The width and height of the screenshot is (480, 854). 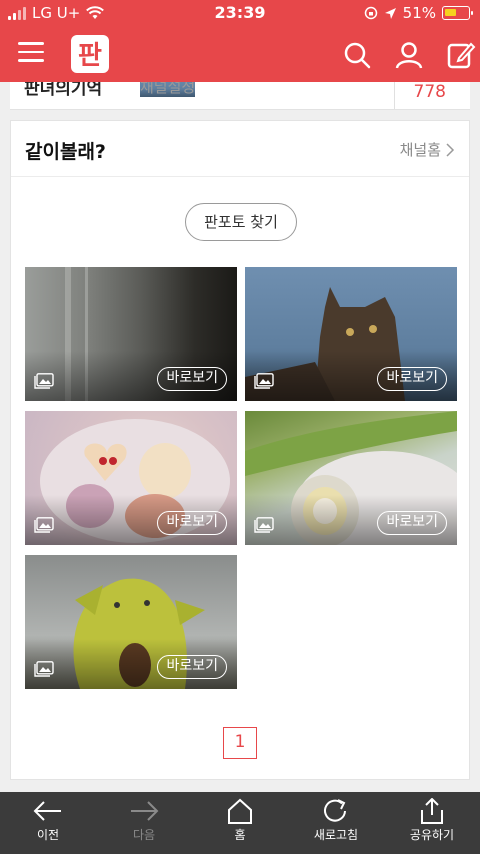 I want to click on home-label: 홈, so click(x=240, y=835).